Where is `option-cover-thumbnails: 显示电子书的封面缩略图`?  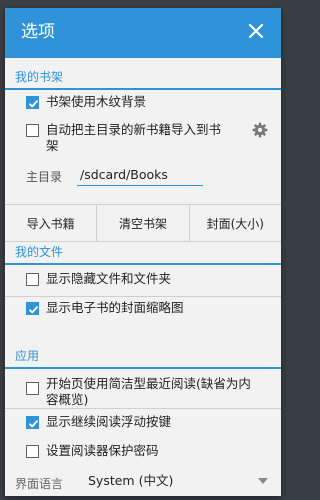 option-cover-thumbnails: 显示电子书的封面缩略图 is located at coordinates (141, 308).